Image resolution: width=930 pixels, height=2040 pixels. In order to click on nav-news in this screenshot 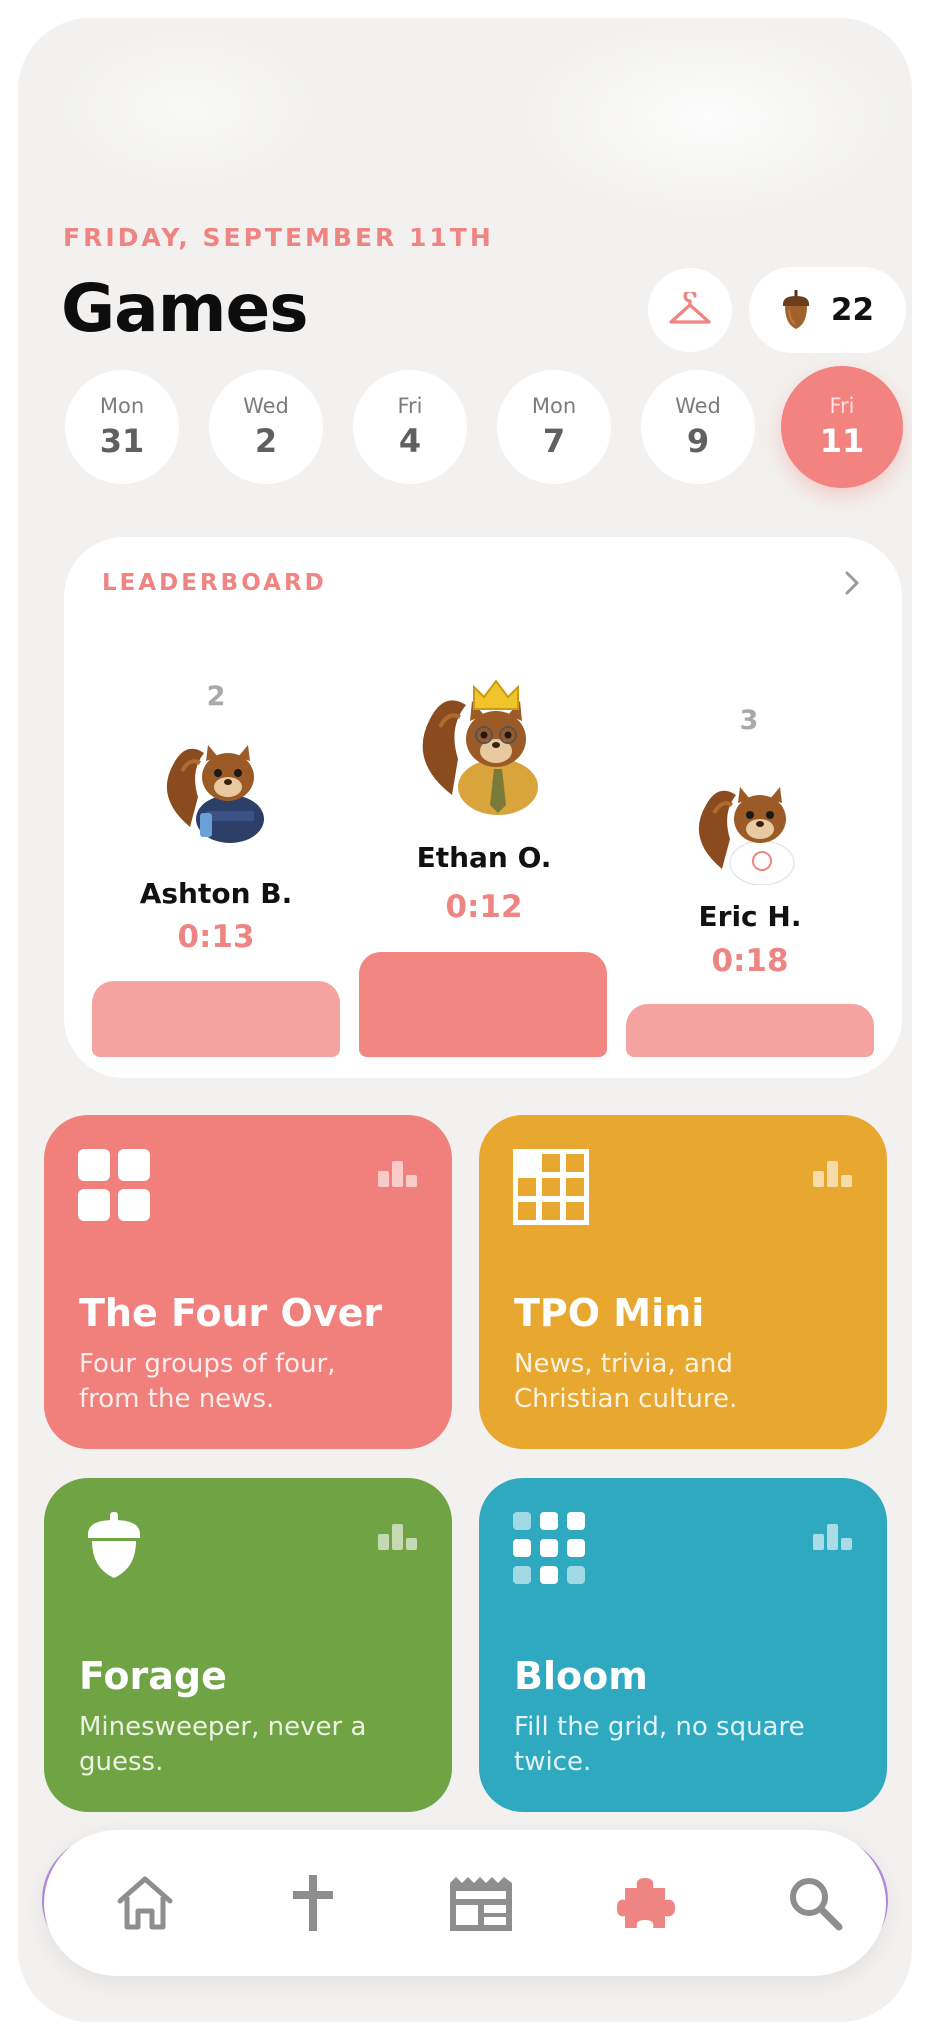, I will do `click(481, 1903)`.